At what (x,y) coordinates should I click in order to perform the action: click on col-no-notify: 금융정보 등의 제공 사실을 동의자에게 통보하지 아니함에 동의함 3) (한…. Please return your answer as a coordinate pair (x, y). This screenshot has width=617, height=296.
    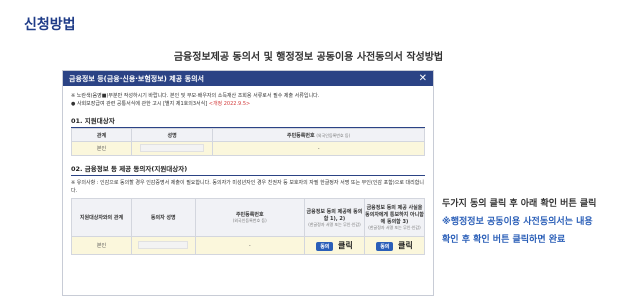
    Looking at the image, I should click on (394, 217).